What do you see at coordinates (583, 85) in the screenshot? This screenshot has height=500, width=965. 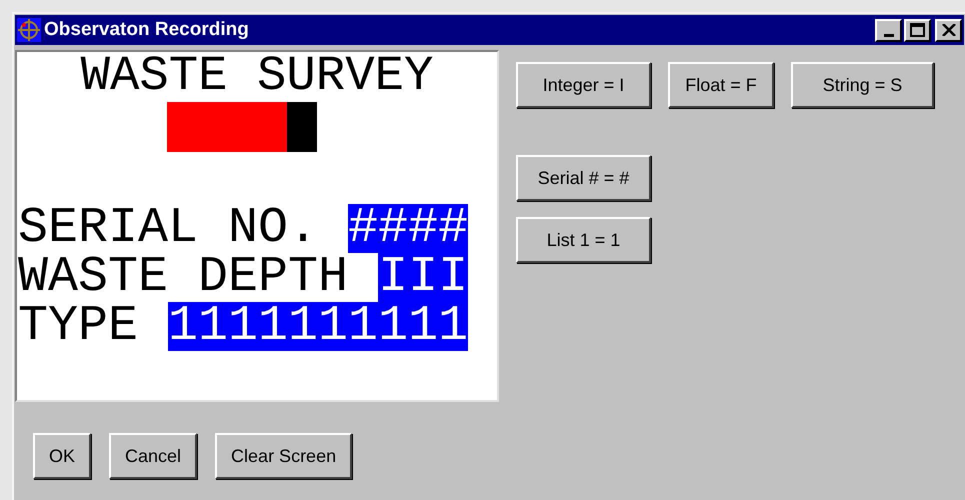 I see `format-button: Integer = I` at bounding box center [583, 85].